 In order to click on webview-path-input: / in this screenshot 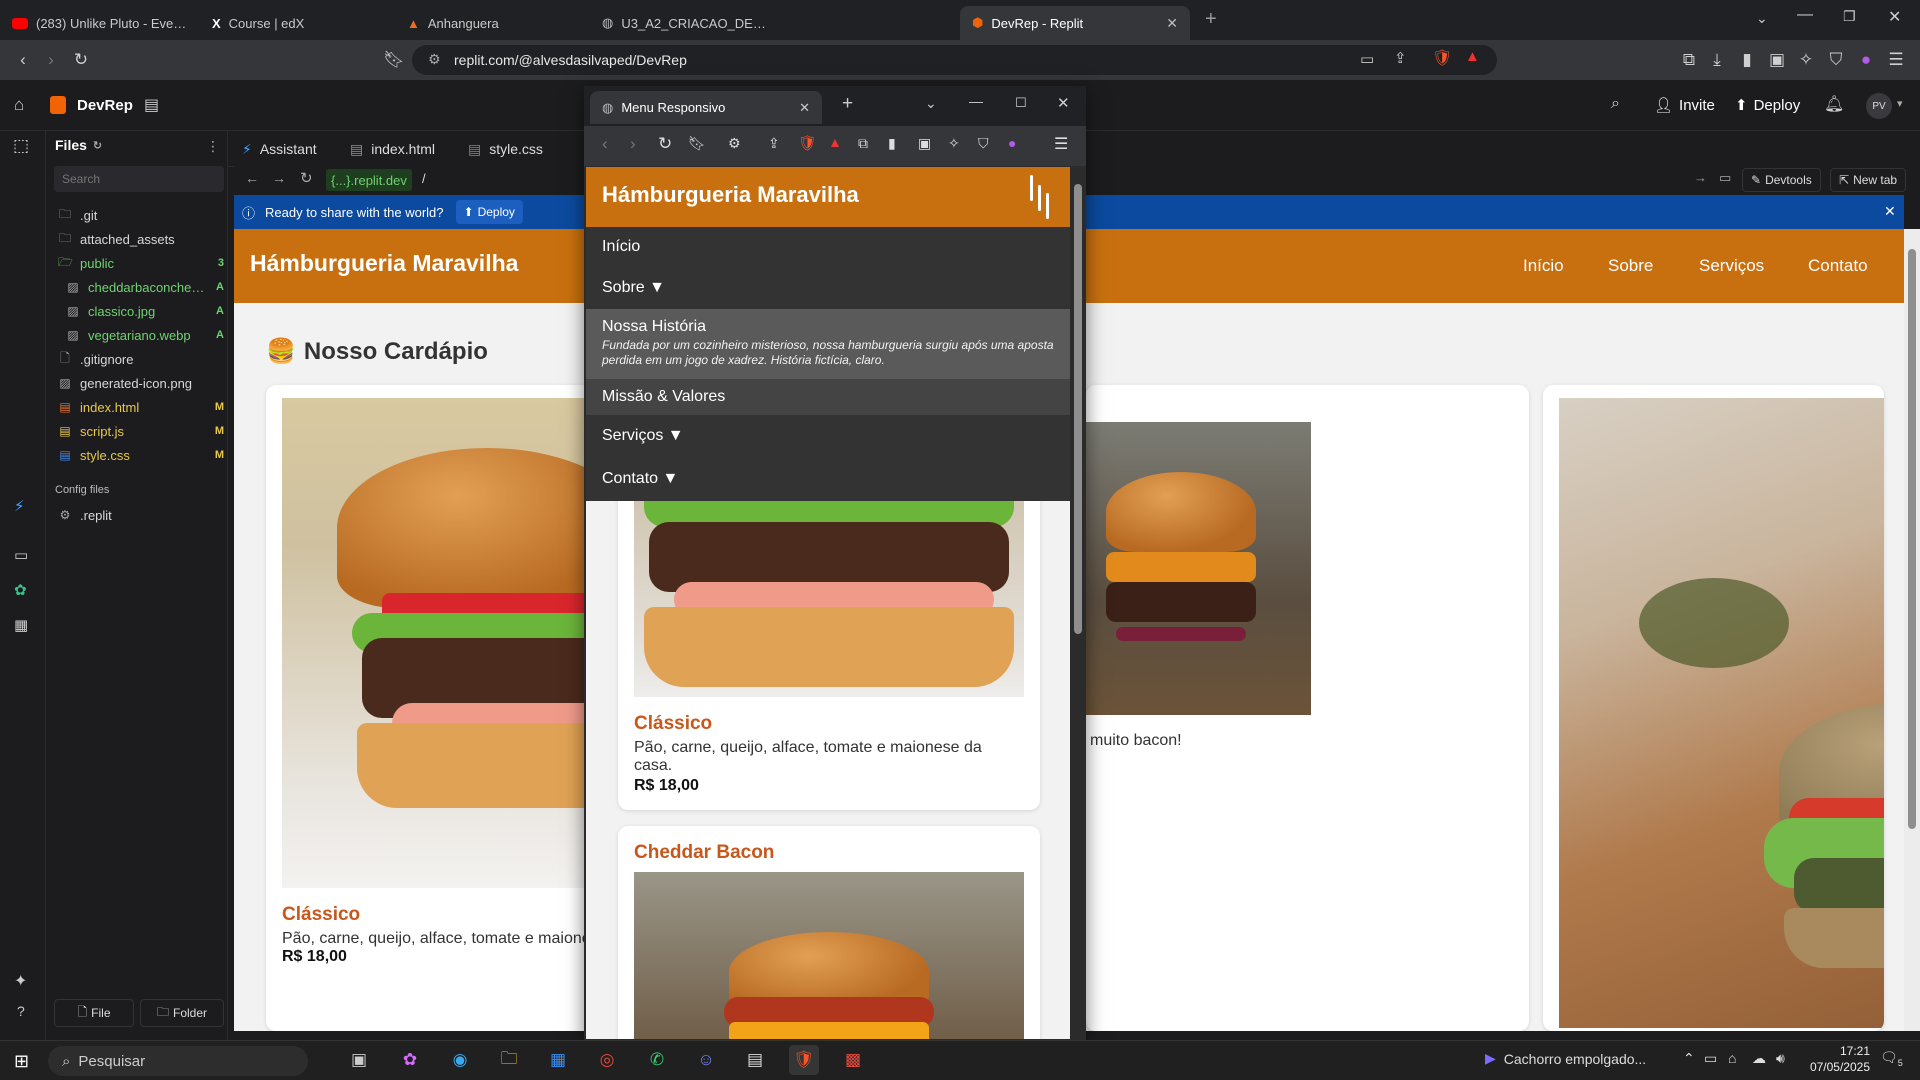, I will do `click(424, 178)`.